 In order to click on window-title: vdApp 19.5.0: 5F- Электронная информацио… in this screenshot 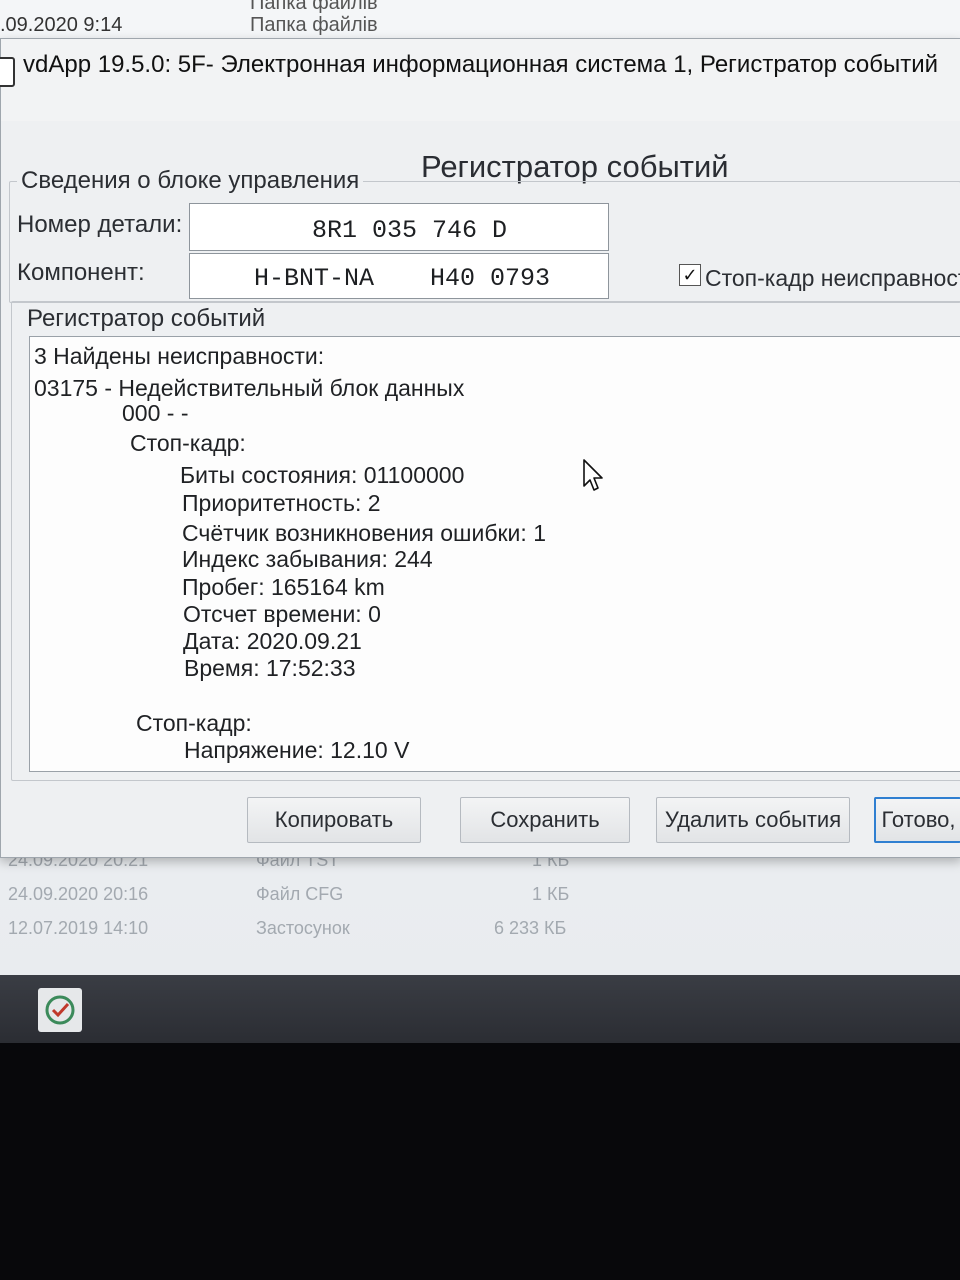, I will do `click(480, 64)`.